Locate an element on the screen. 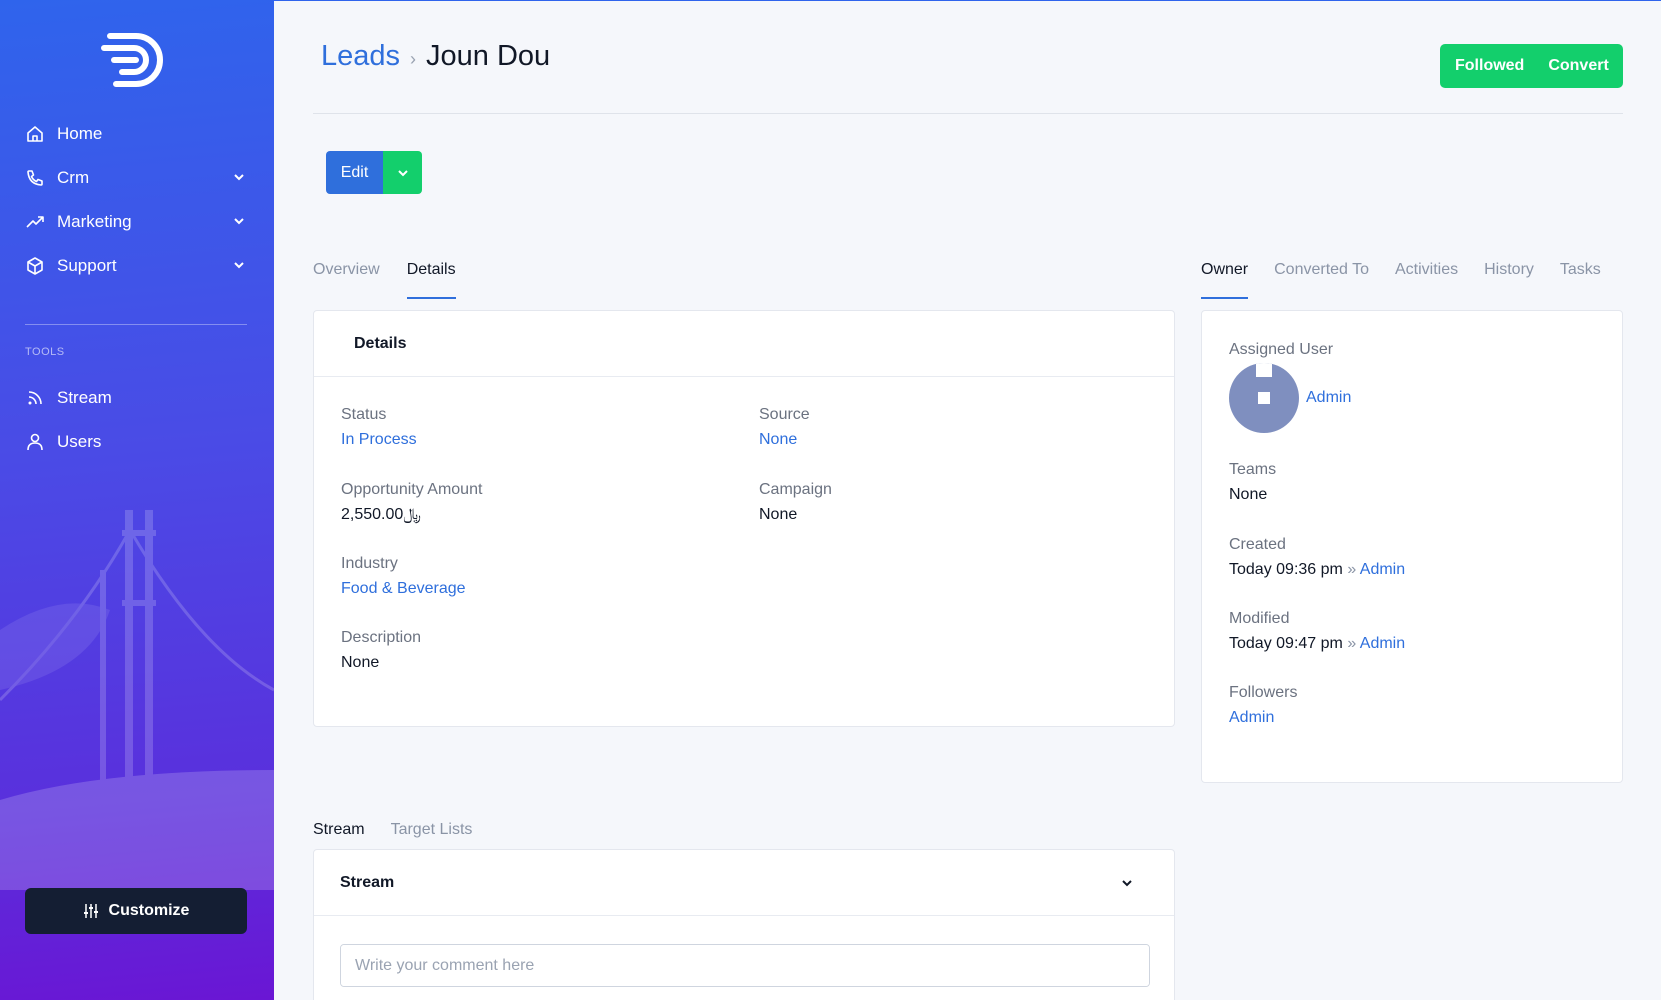 Image resolution: width=1661 pixels, height=1000 pixels. assigned-user-field: Assigned User is located at coordinates (1281, 353).